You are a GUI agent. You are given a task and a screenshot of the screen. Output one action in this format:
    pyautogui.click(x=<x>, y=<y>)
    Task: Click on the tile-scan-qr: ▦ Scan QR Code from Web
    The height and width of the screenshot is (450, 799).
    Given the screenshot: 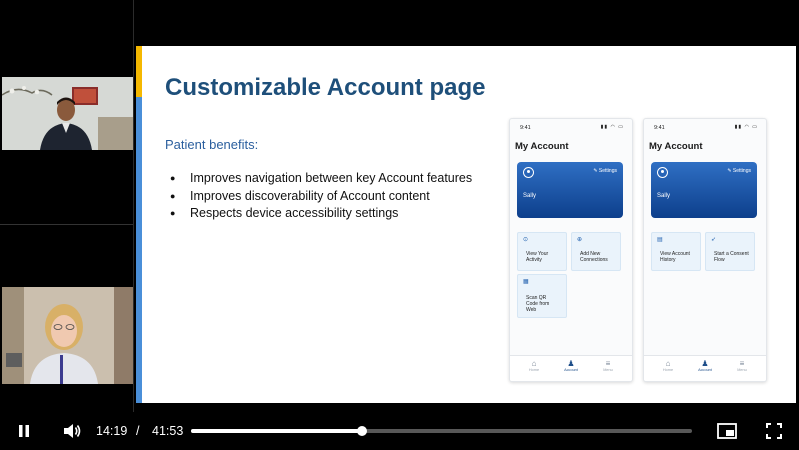 What is the action you would take?
    pyautogui.click(x=542, y=296)
    